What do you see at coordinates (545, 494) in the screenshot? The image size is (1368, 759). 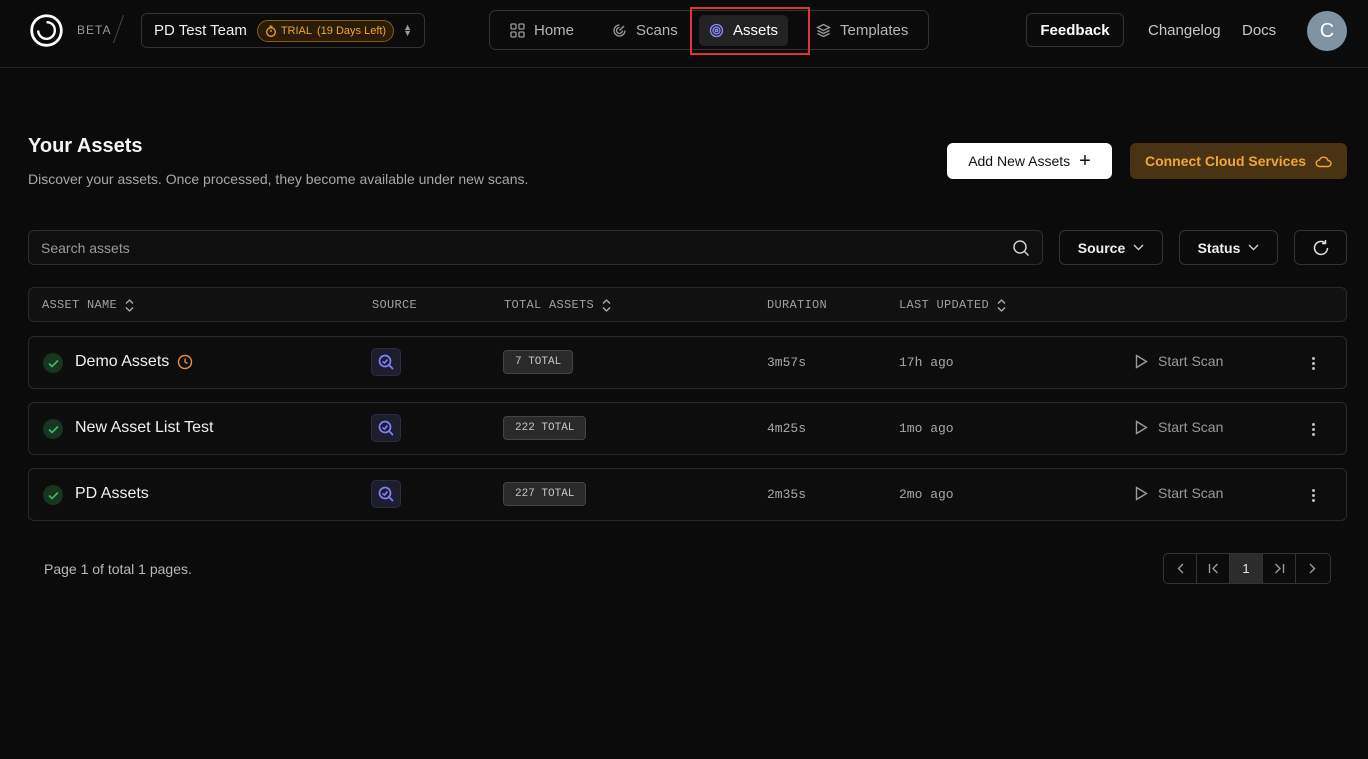 I see `total-assets-badge: 227 TOTAL` at bounding box center [545, 494].